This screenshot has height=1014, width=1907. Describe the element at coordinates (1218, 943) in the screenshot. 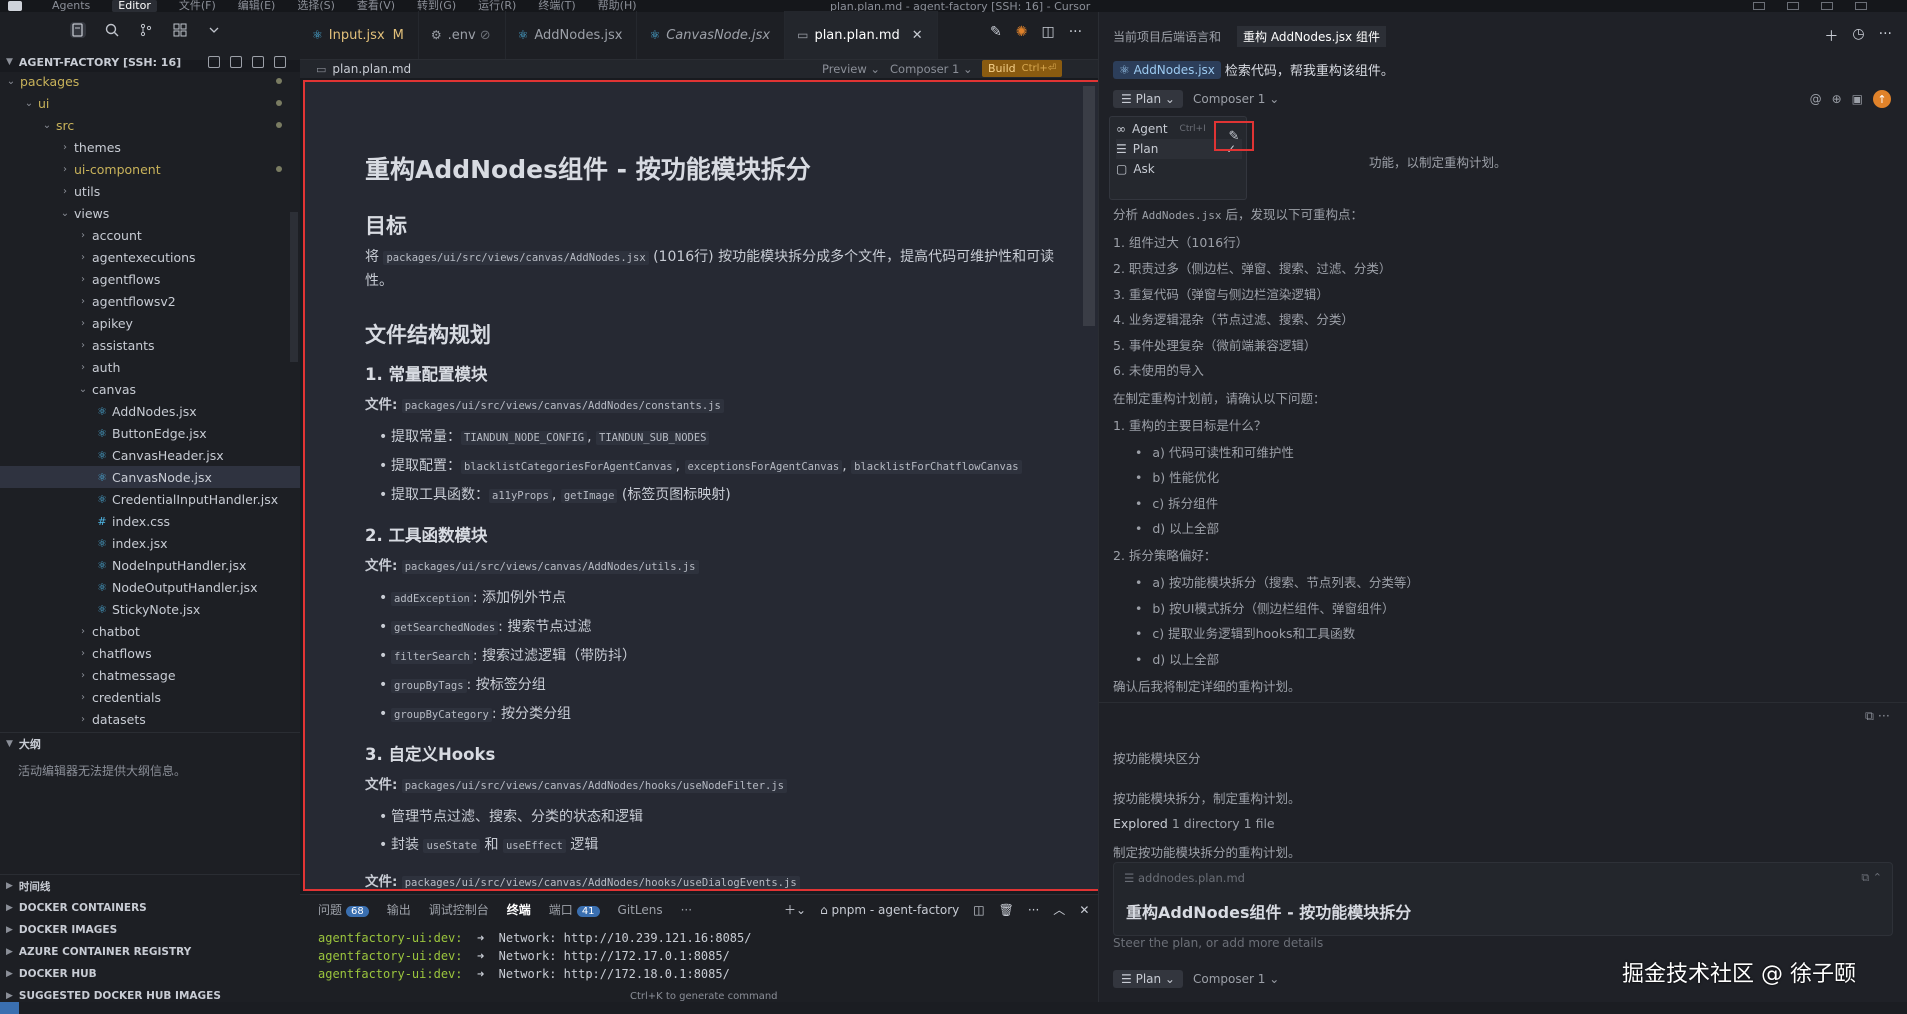

I see `steer-input: Steer the plan, or add more details` at that location.